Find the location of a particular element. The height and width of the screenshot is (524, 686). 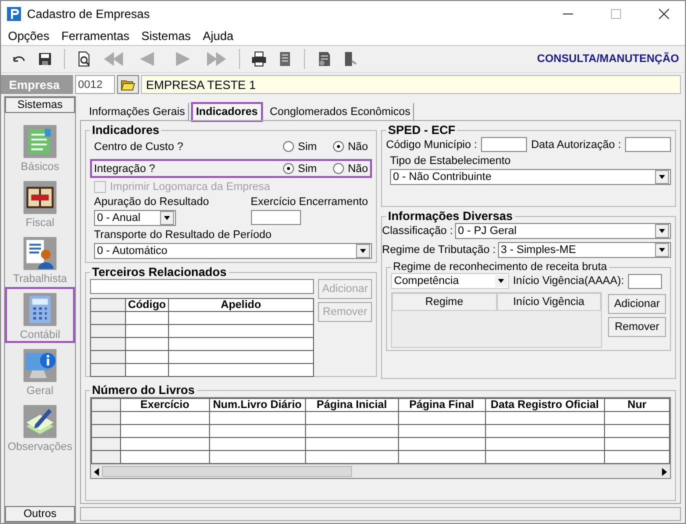

group-title: Número do Livros is located at coordinates (143, 390).